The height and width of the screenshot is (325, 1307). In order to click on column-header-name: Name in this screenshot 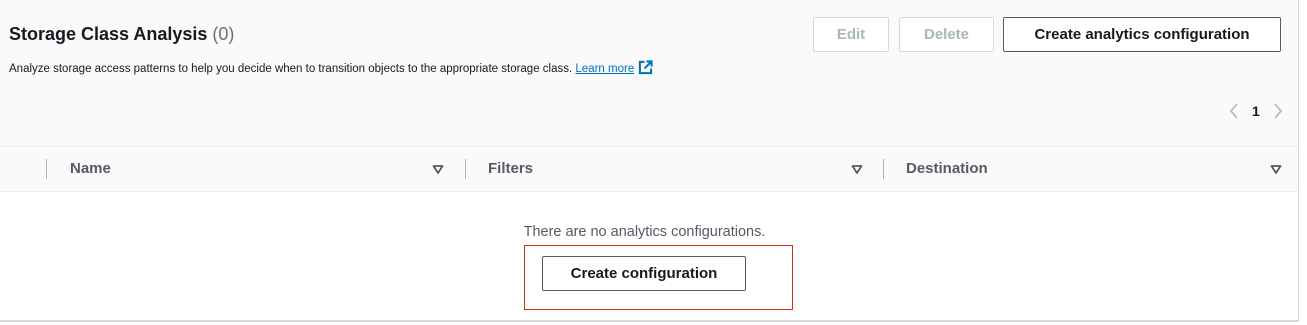, I will do `click(90, 169)`.